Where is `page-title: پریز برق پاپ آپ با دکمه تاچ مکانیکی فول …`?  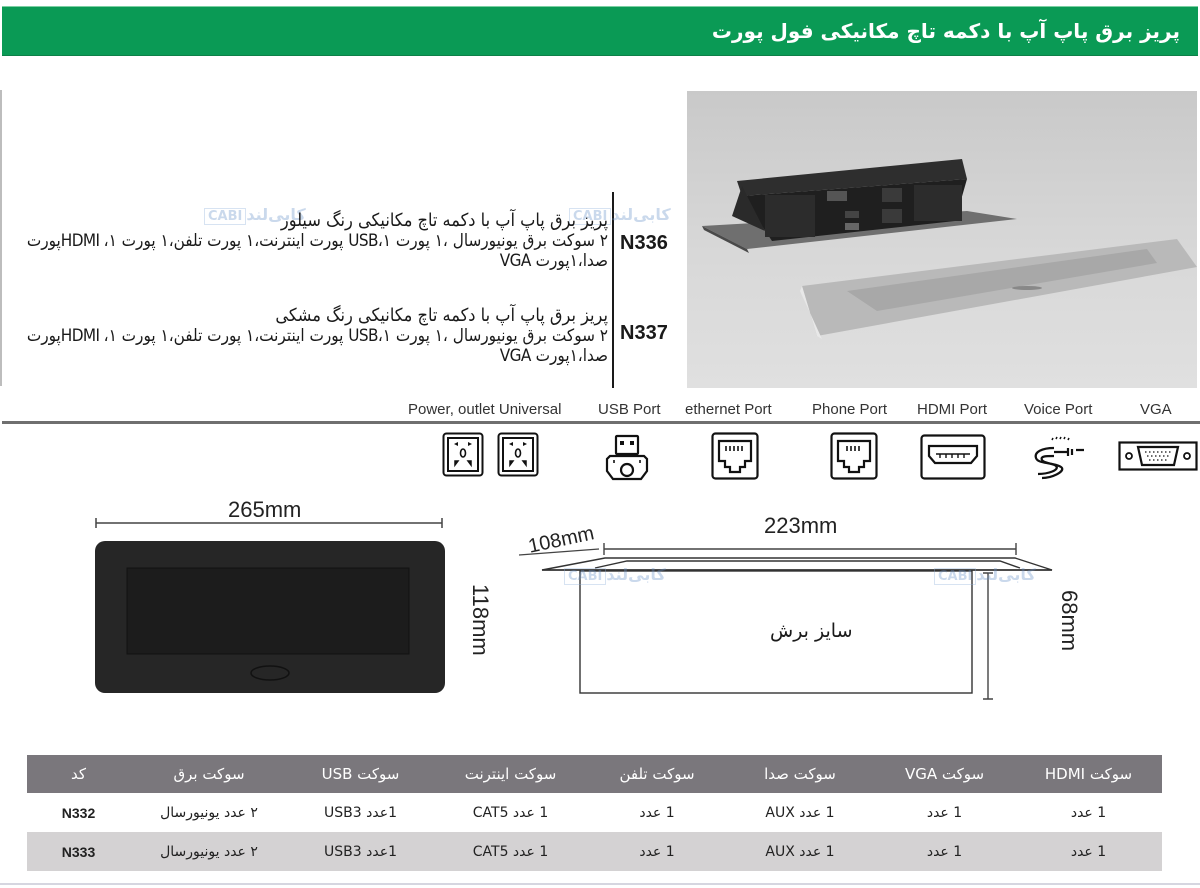
page-title: پریز برق پاپ آپ با دکمه تاچ مکانیکی فول … is located at coordinates (945, 31).